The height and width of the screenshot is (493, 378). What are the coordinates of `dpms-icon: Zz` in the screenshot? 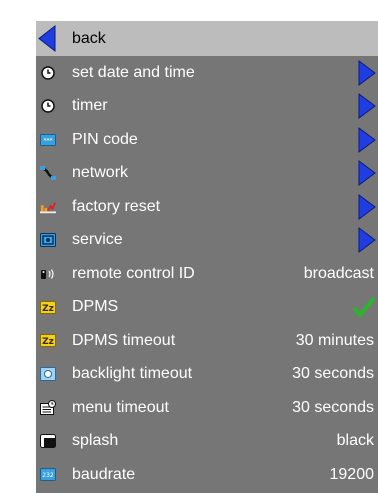 It's located at (48, 307).